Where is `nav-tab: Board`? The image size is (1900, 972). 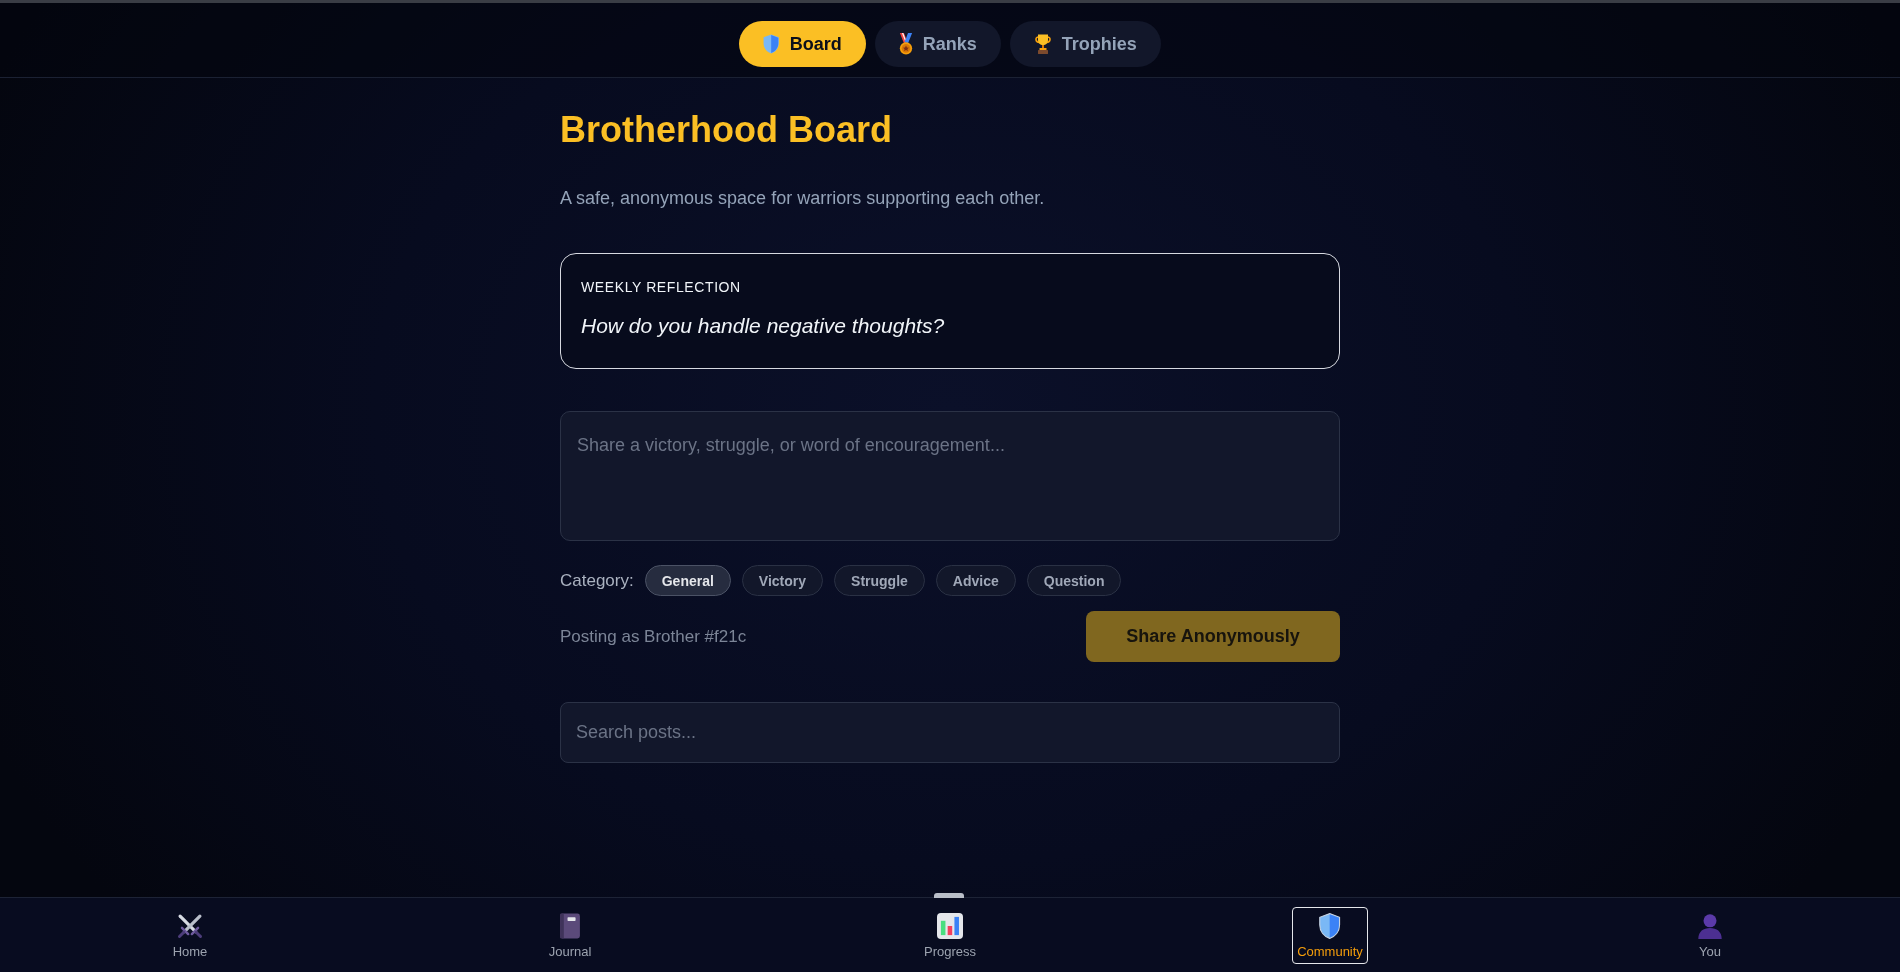
nav-tab: Board is located at coordinates (802, 44).